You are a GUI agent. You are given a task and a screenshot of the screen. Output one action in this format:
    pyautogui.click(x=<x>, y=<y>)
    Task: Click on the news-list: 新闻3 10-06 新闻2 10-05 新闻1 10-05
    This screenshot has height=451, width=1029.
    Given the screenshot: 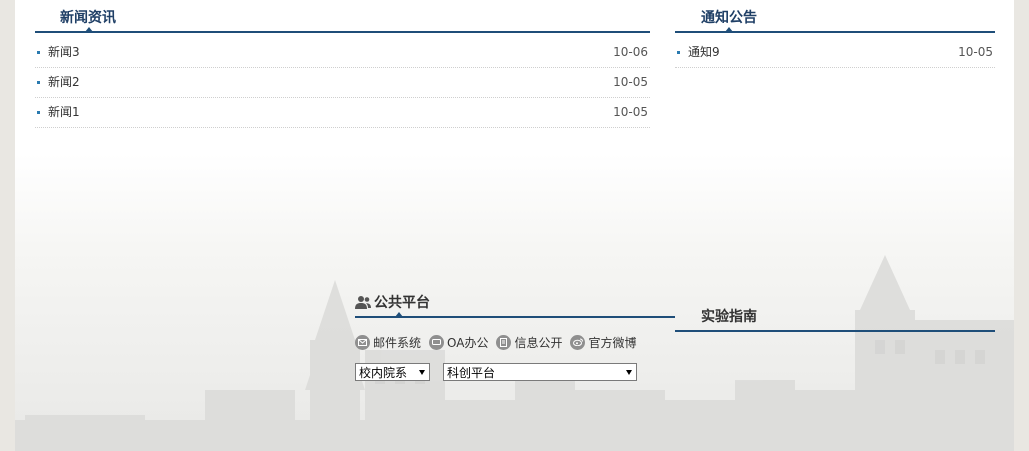 What is the action you would take?
    pyautogui.click(x=342, y=83)
    